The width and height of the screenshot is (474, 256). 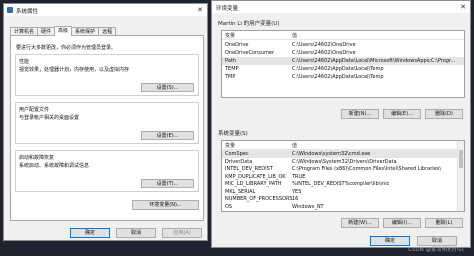 What do you see at coordinates (54, 166) in the screenshot?
I see `startup-recovery-desc: 系统启动、系统故障和调试信息` at bounding box center [54, 166].